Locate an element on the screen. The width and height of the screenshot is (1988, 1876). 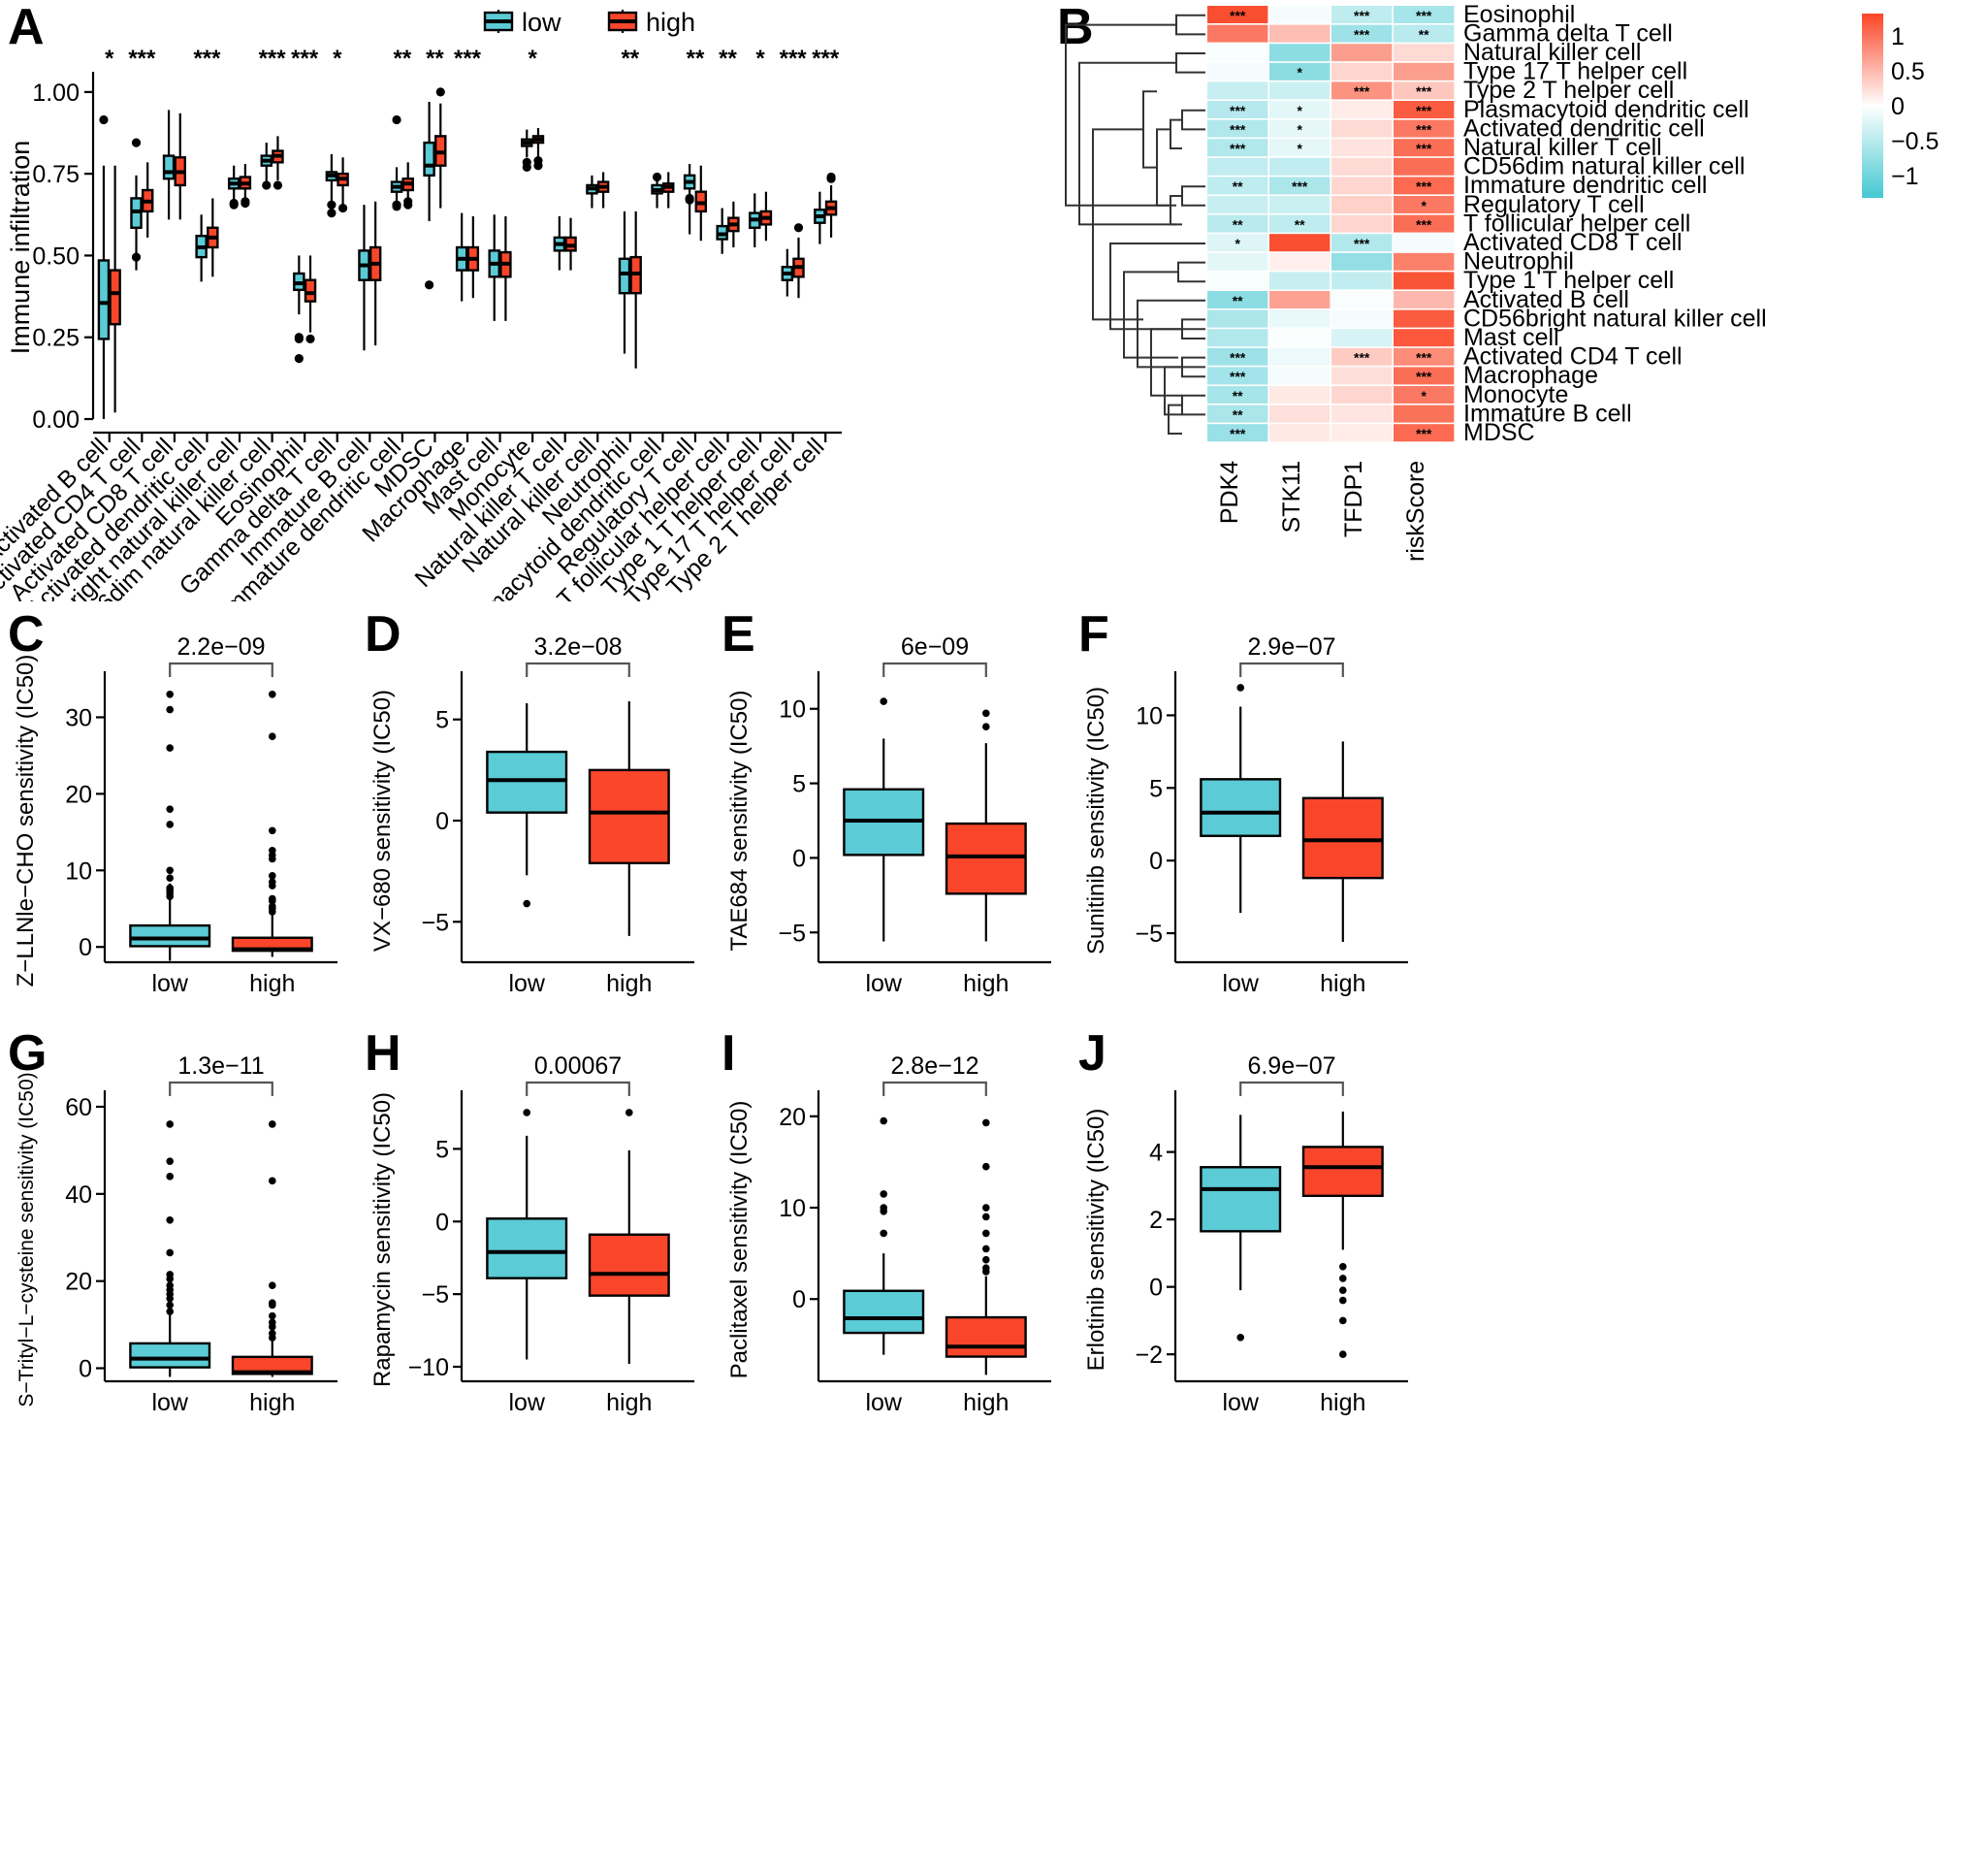
panel-a-ytick: 1.00 is located at coordinates (56, 93).